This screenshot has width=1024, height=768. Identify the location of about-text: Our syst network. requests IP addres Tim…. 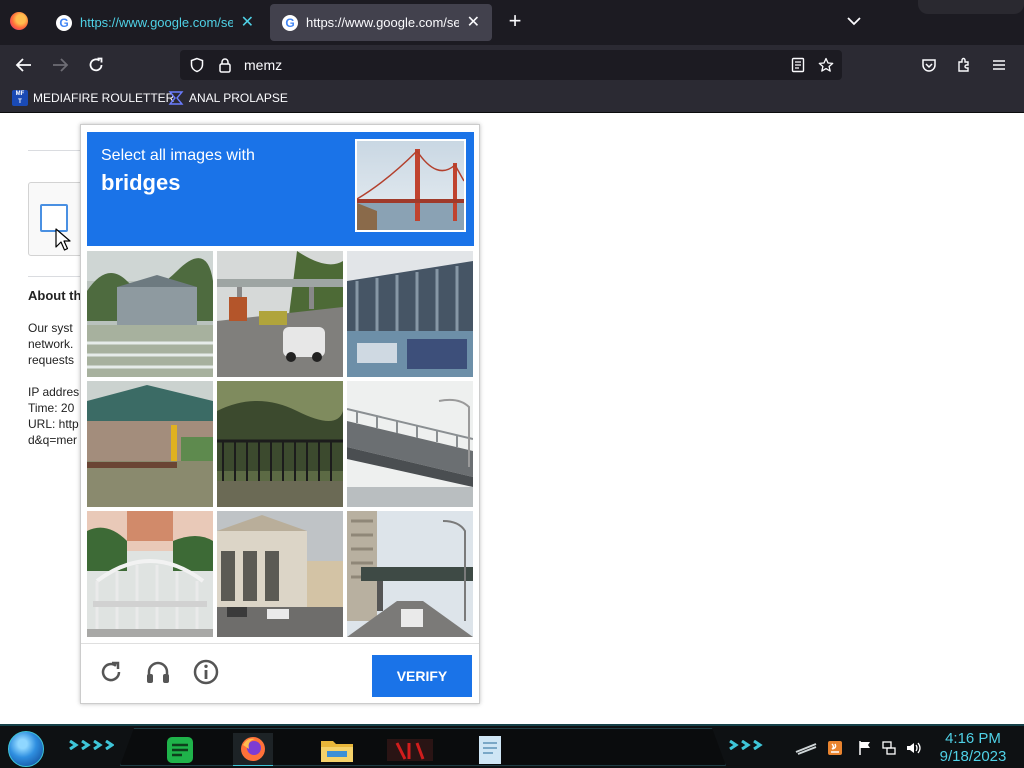
(54, 384).